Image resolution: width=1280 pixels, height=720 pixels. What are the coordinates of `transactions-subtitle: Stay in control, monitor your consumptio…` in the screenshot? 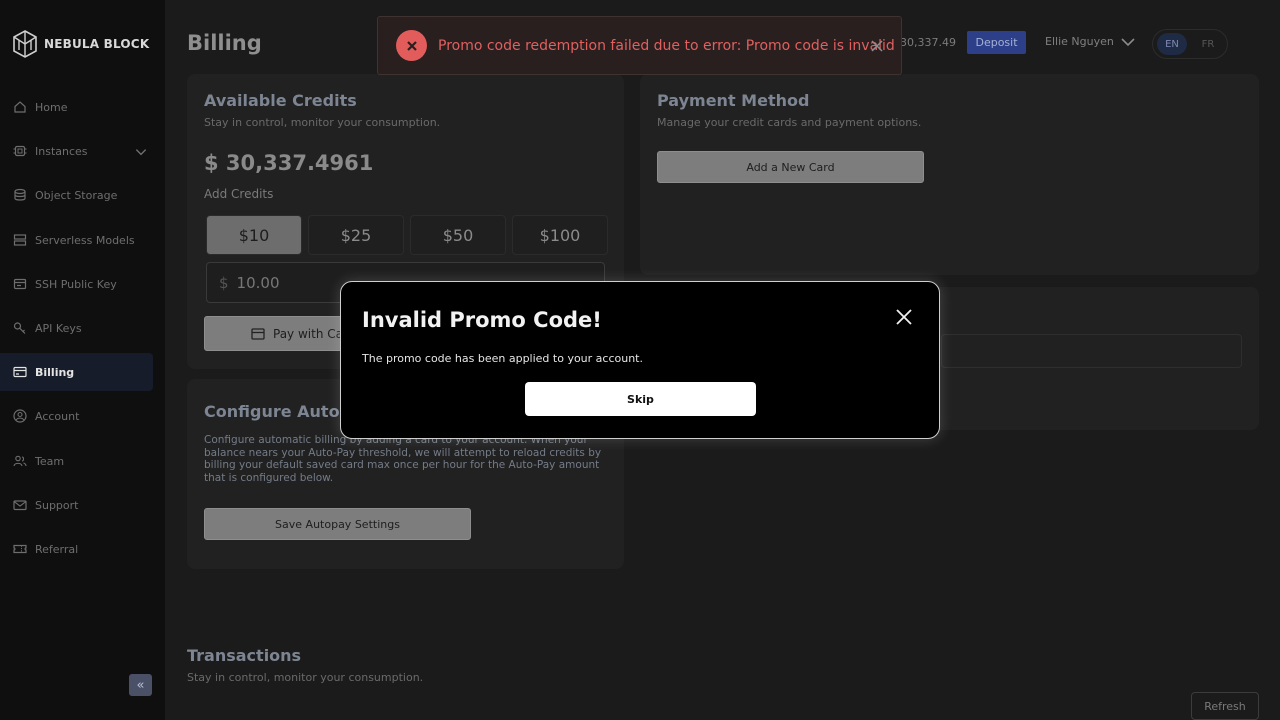 It's located at (305, 677).